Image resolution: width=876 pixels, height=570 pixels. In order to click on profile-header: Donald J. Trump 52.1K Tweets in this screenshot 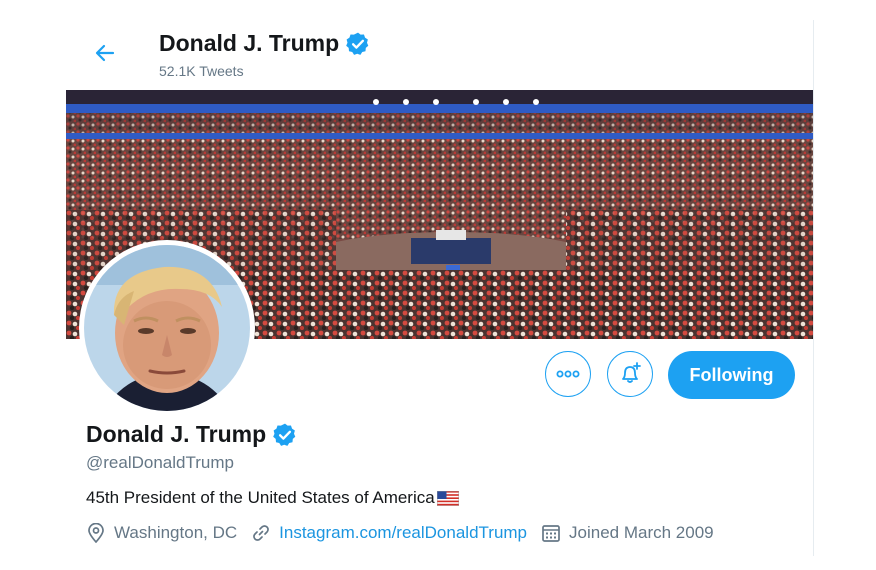, I will do `click(439, 45)`.